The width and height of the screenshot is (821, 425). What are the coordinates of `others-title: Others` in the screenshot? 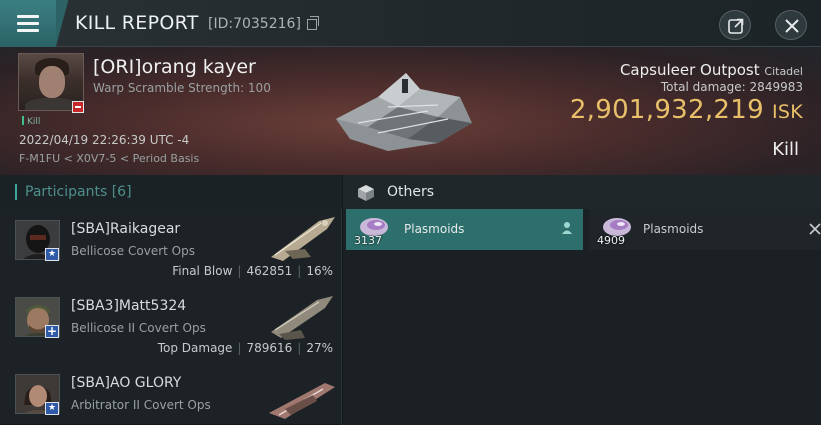 It's located at (411, 192).